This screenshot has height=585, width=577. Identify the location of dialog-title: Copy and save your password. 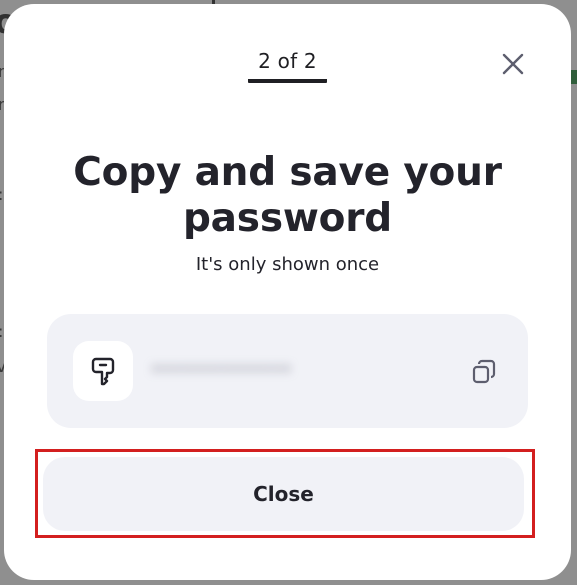
(287, 195).